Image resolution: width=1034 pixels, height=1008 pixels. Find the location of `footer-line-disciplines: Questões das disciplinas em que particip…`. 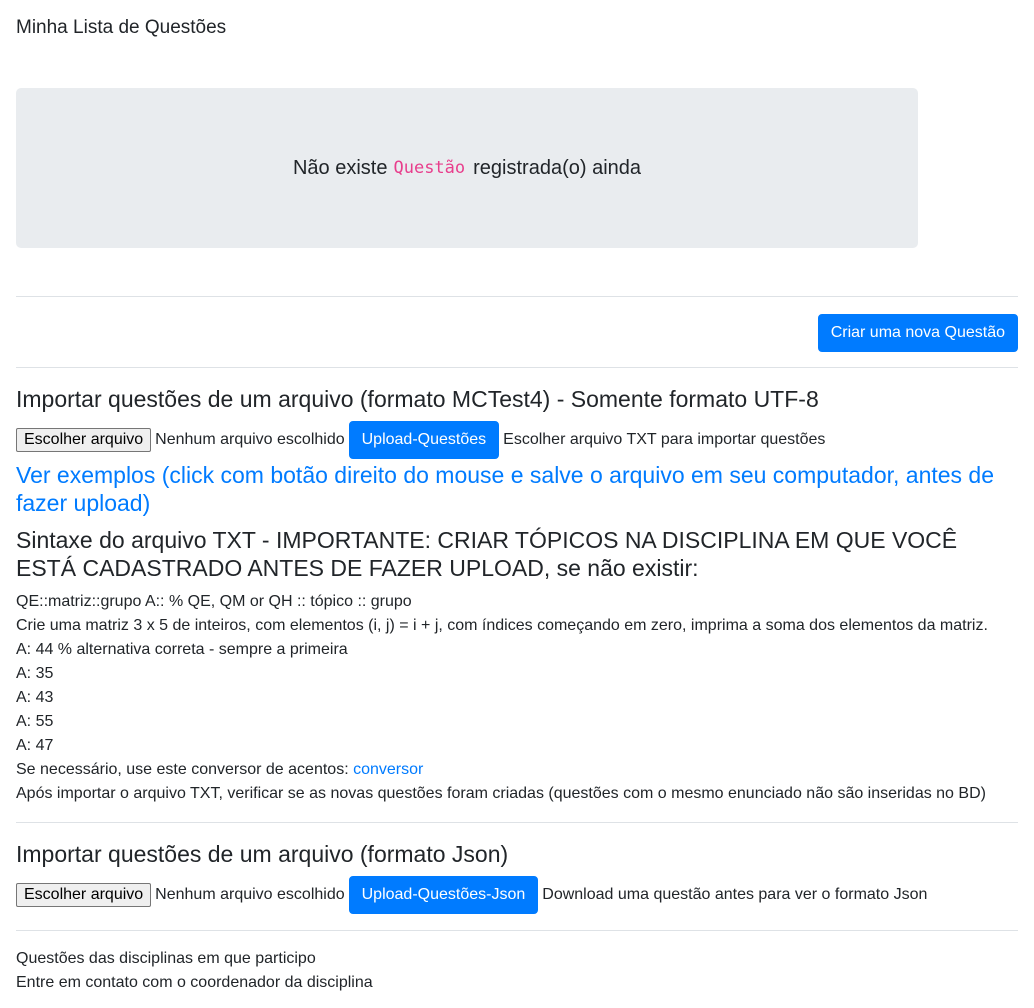

footer-line-disciplines: Questões das disciplinas em que particip… is located at coordinates (166, 958).